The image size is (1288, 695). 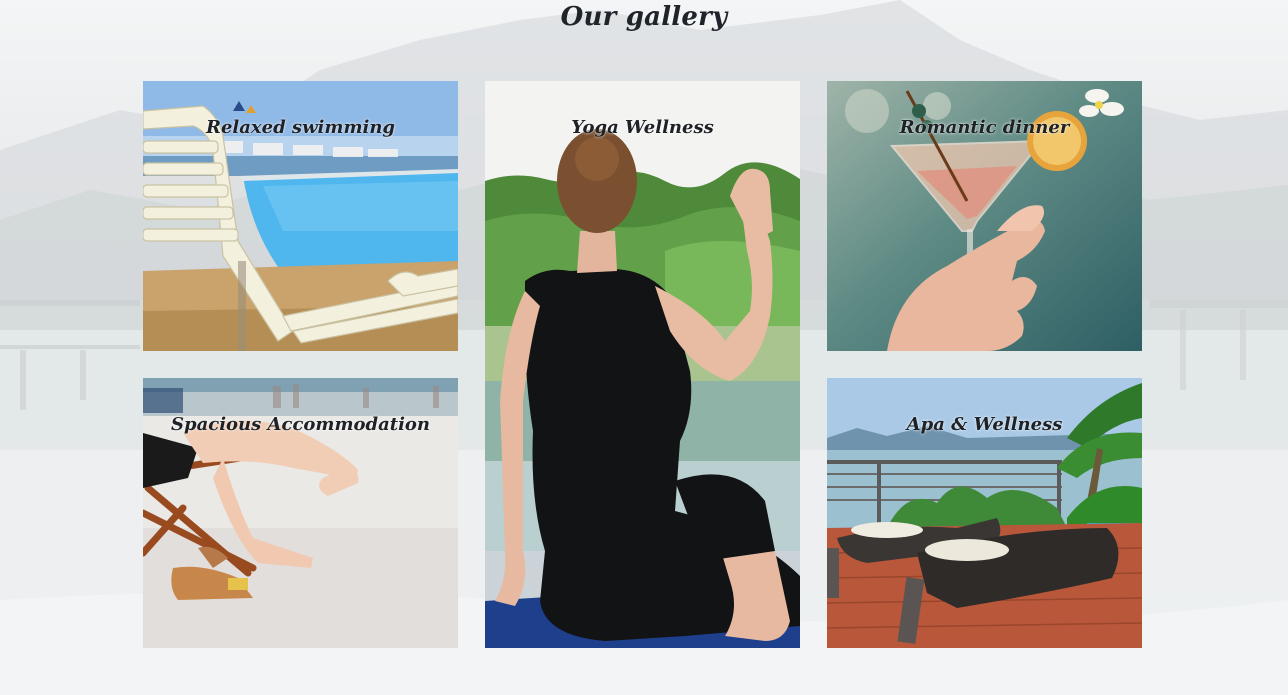 I want to click on gallery-item-apa-wellness: Apa & Wellness, so click(x=984, y=513).